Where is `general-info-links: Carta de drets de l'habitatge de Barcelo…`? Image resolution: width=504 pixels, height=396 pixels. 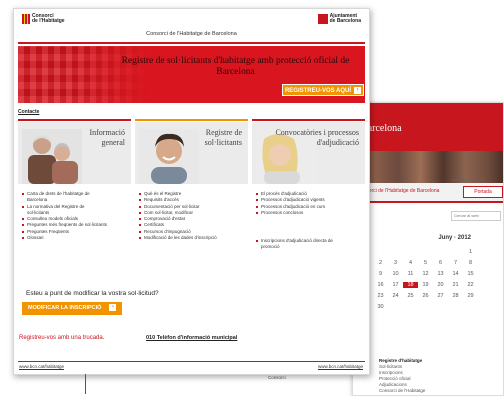
general-info-links: Carta de drets de l'habitatge de Barcelo… is located at coordinates (64, 216).